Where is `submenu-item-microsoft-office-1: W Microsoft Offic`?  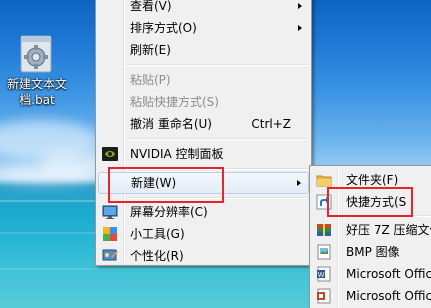 submenu-item-microsoft-office-1: W Microsoft Offic is located at coordinates (371, 274).